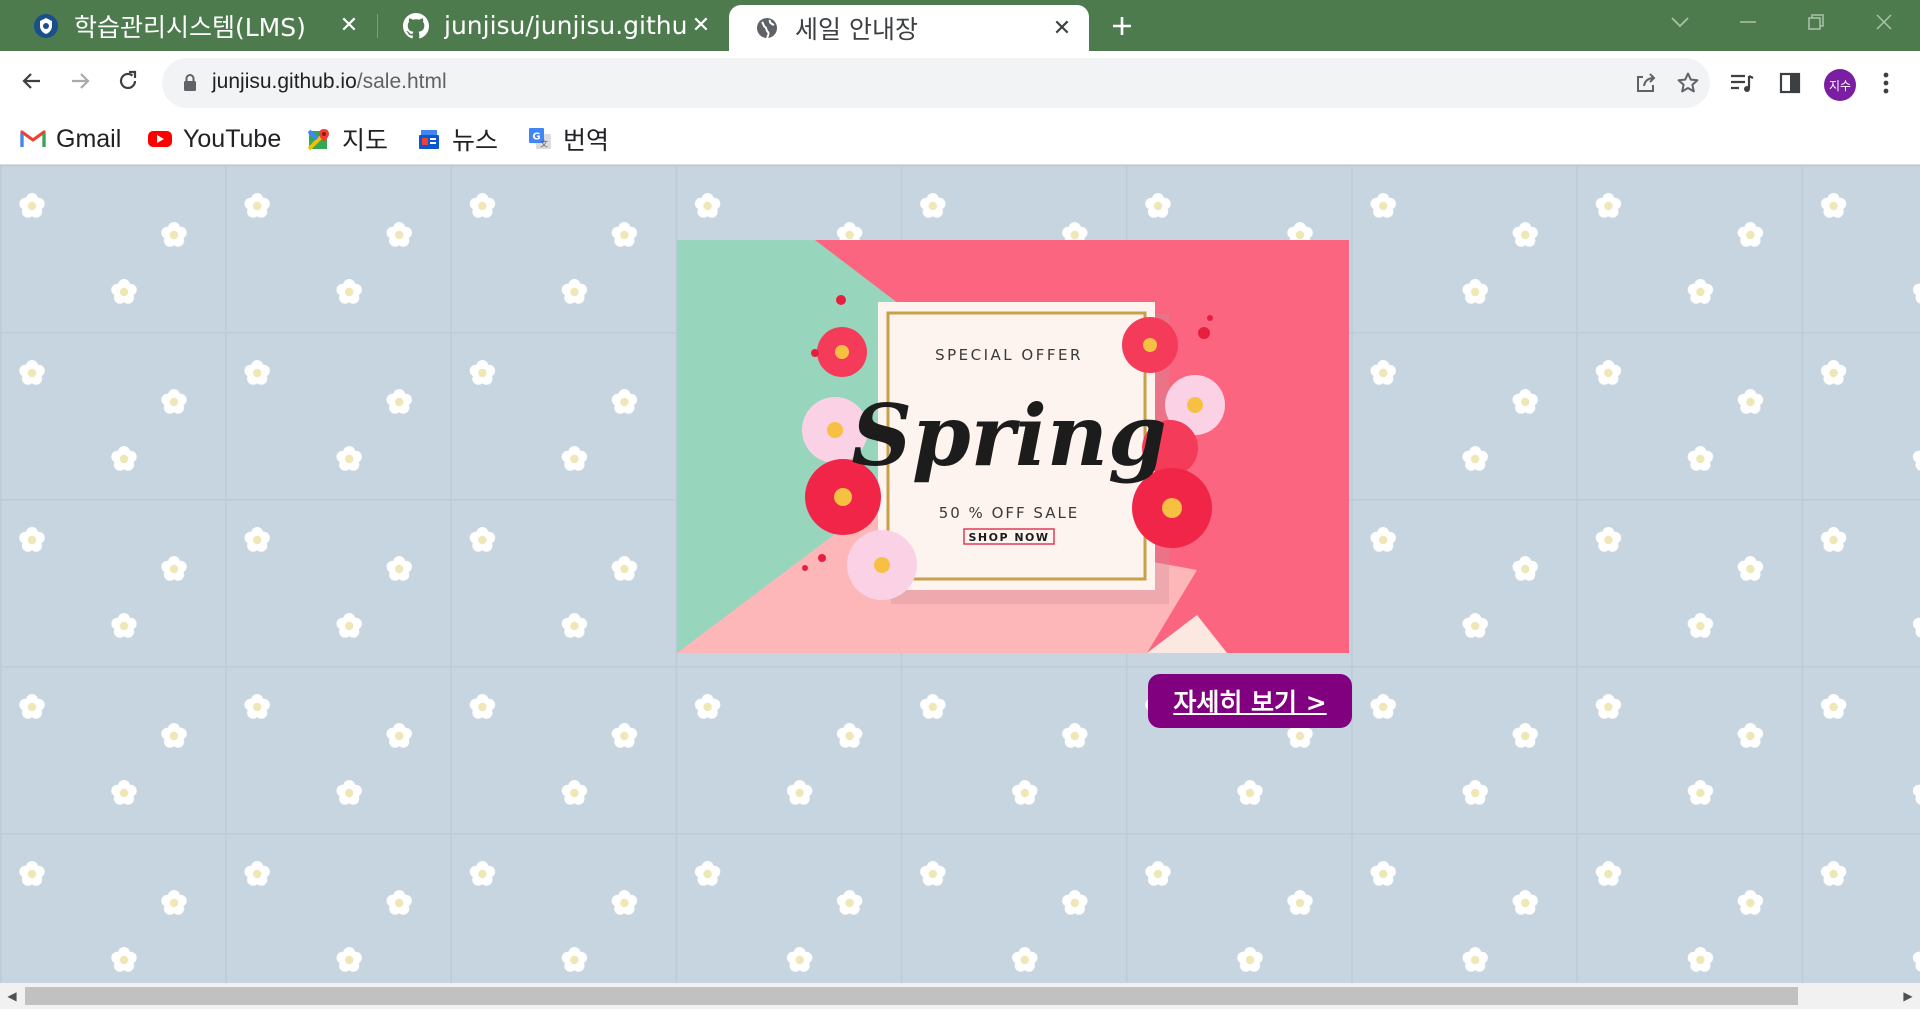 The image size is (1920, 1009). Describe the element at coordinates (911, 996) in the screenshot. I see `scrollbar-thumb` at that location.